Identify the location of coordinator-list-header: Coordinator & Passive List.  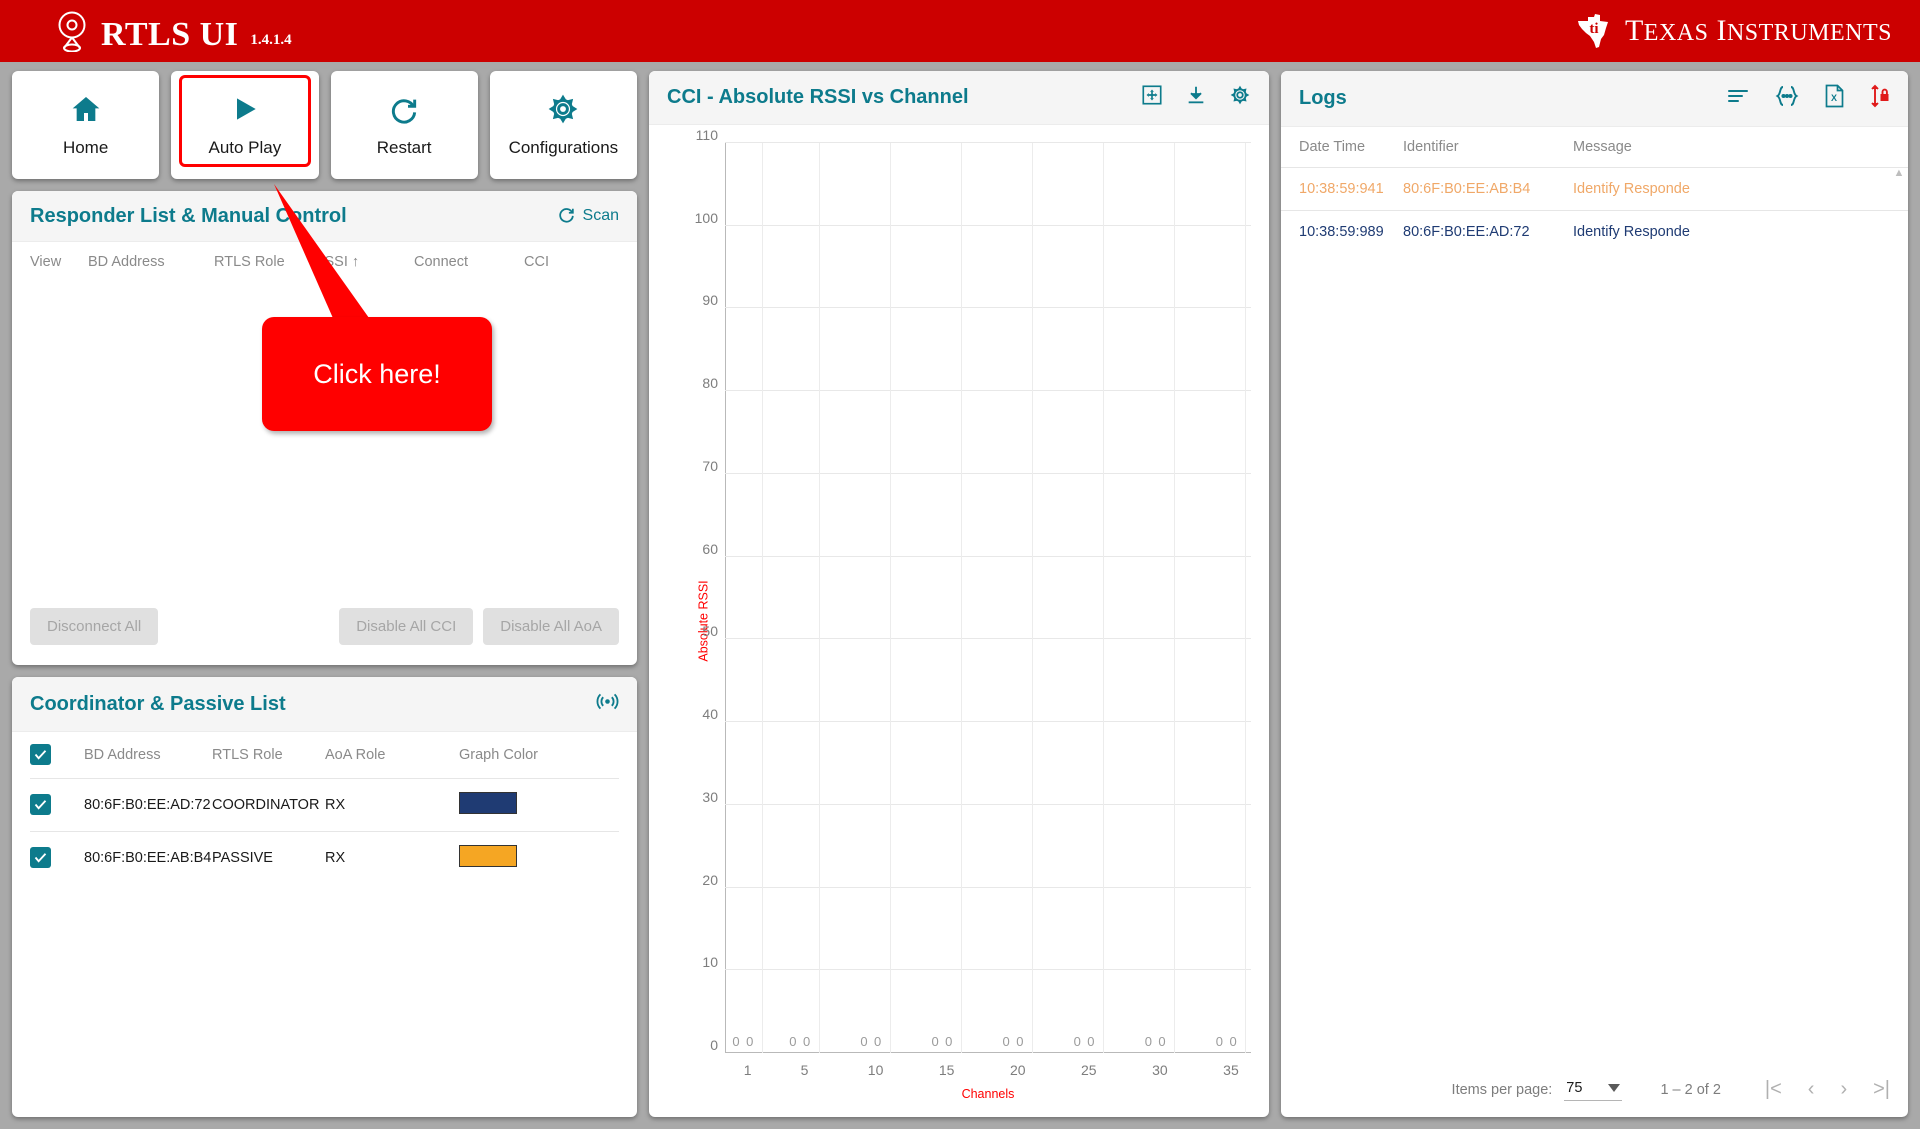
(324, 704).